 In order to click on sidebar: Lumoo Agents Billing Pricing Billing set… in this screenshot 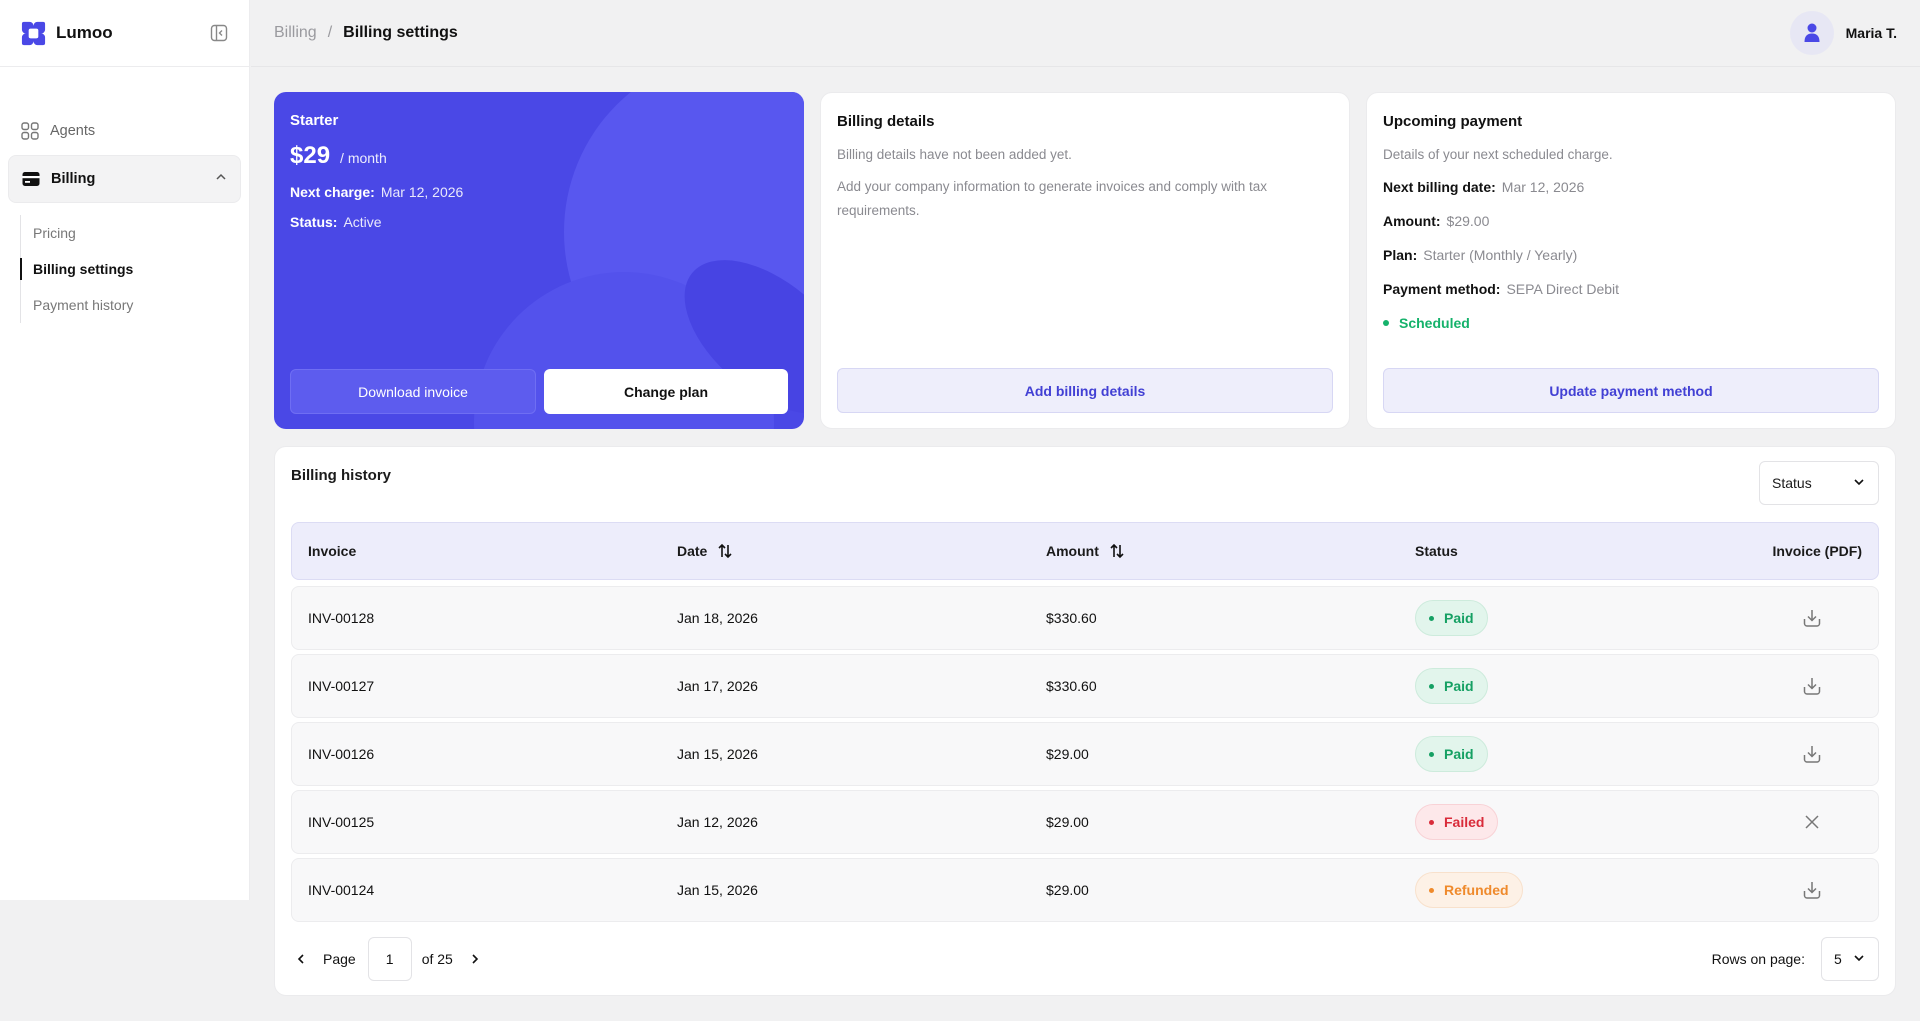, I will do `click(125, 450)`.